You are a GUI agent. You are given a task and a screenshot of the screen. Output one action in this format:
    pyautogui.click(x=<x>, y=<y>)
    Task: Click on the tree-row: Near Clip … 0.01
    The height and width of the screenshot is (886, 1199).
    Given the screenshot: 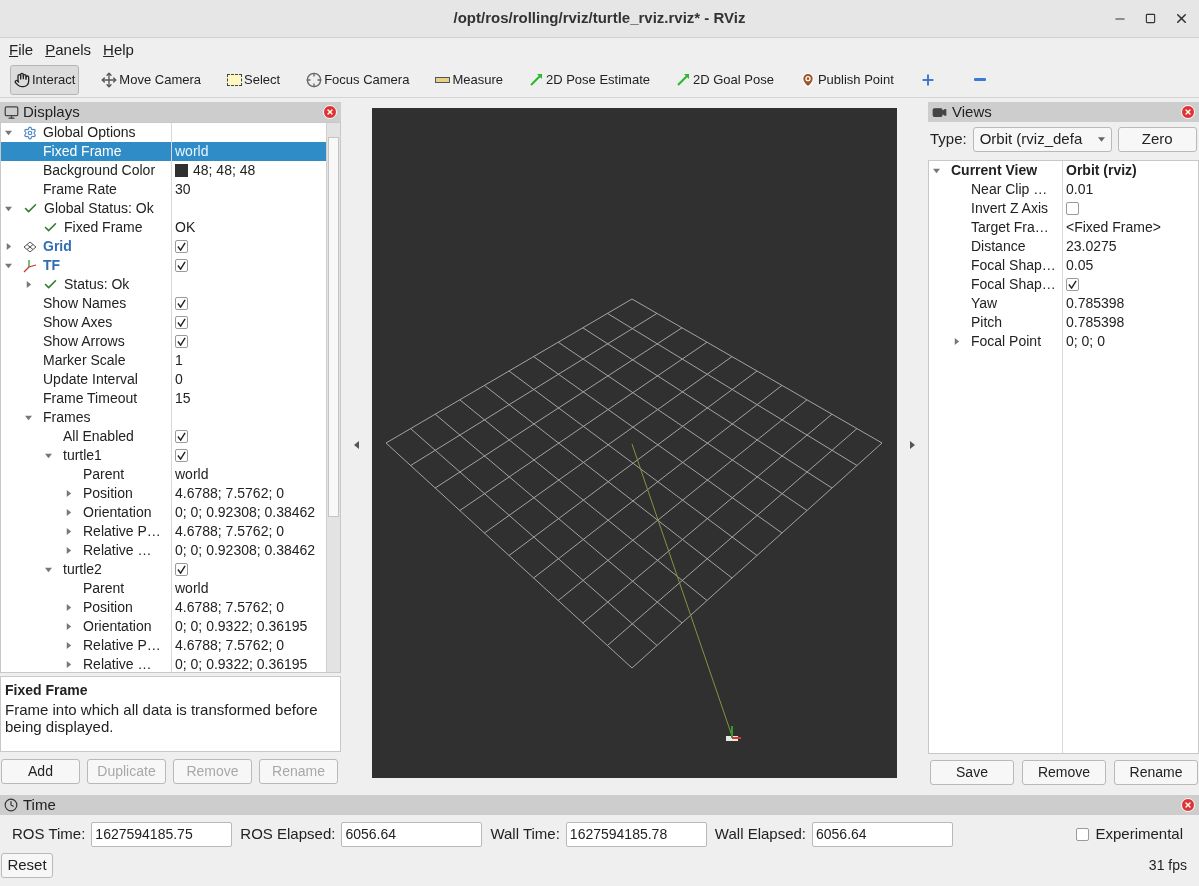 What is the action you would take?
    pyautogui.click(x=1063, y=189)
    